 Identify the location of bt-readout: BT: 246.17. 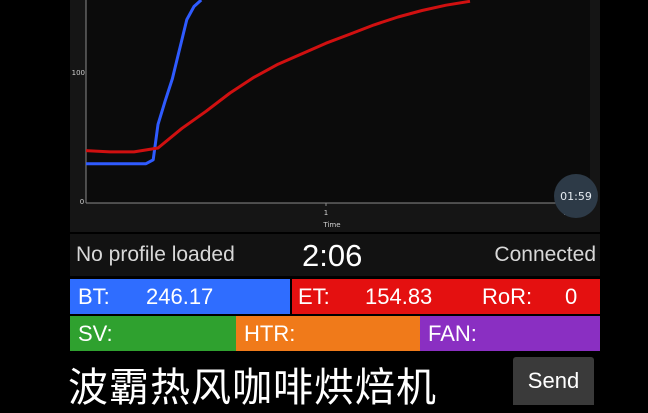
(180, 296).